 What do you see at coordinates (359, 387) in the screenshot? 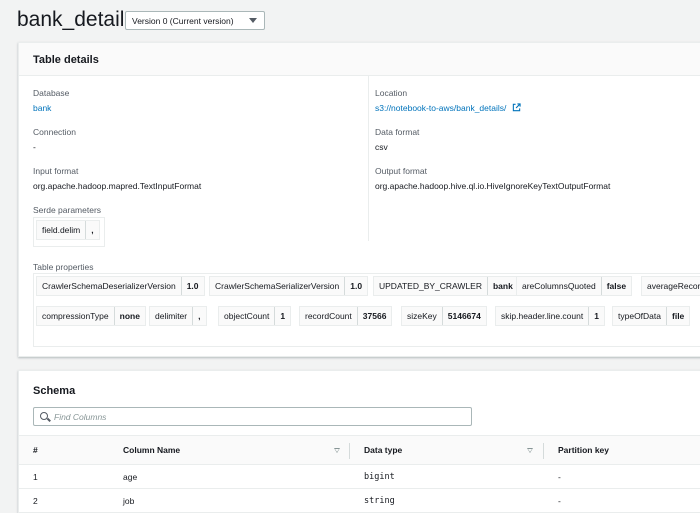
I see `schema-heading: Schema` at bounding box center [359, 387].